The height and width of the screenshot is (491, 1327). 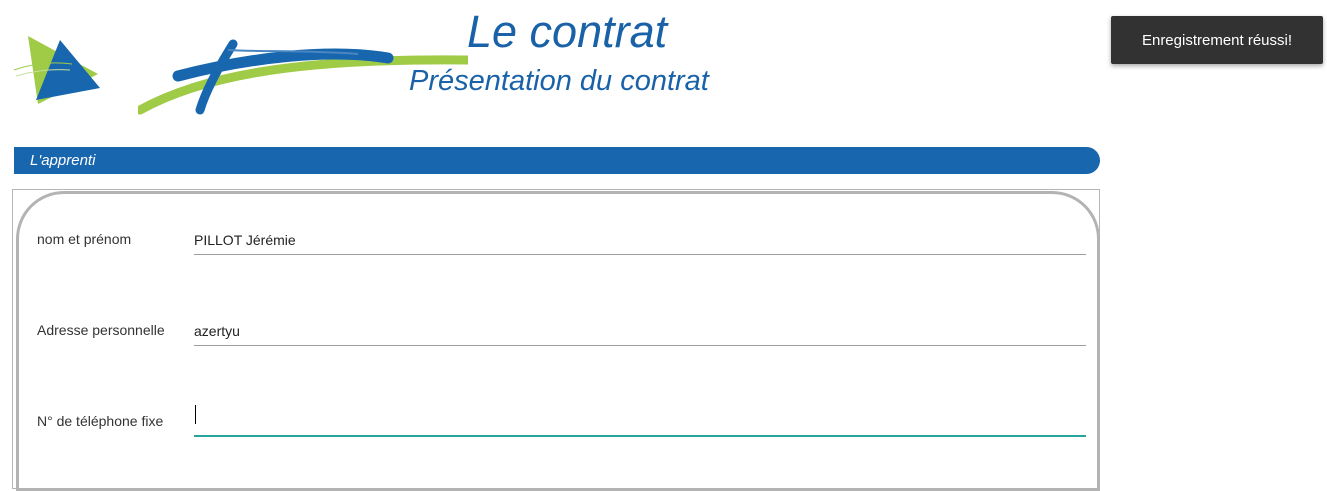 What do you see at coordinates (56, 70) in the screenshot?
I see `logo-icon` at bounding box center [56, 70].